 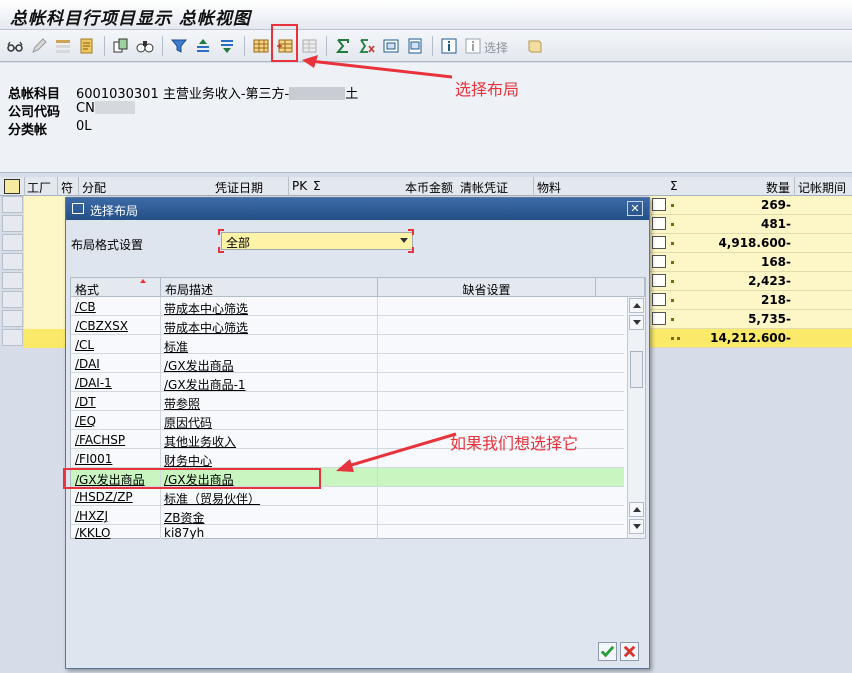 I want to click on row-format: /DT, so click(x=85, y=402).